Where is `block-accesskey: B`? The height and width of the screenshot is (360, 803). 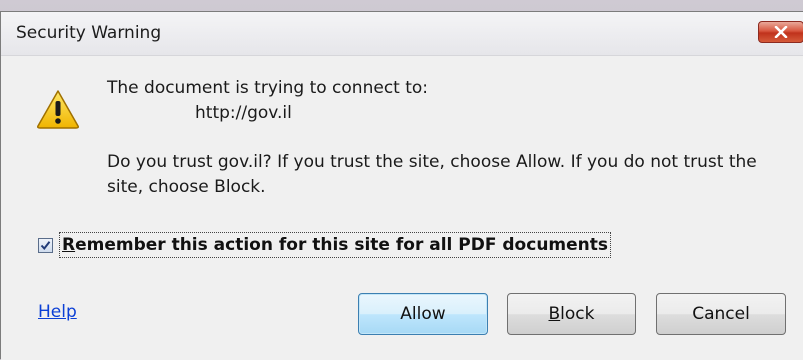 block-accesskey: B is located at coordinates (554, 314).